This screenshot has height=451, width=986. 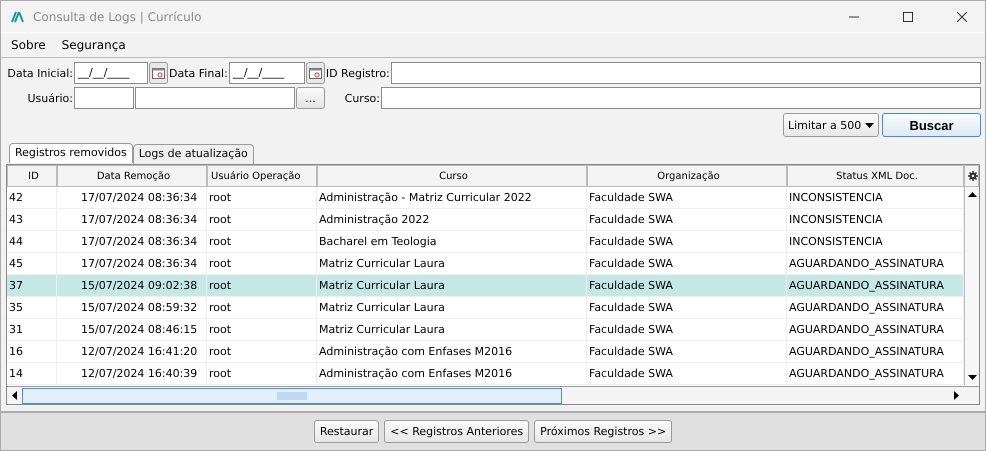 What do you see at coordinates (32, 220) in the screenshot?
I see `table-cell: 43` at bounding box center [32, 220].